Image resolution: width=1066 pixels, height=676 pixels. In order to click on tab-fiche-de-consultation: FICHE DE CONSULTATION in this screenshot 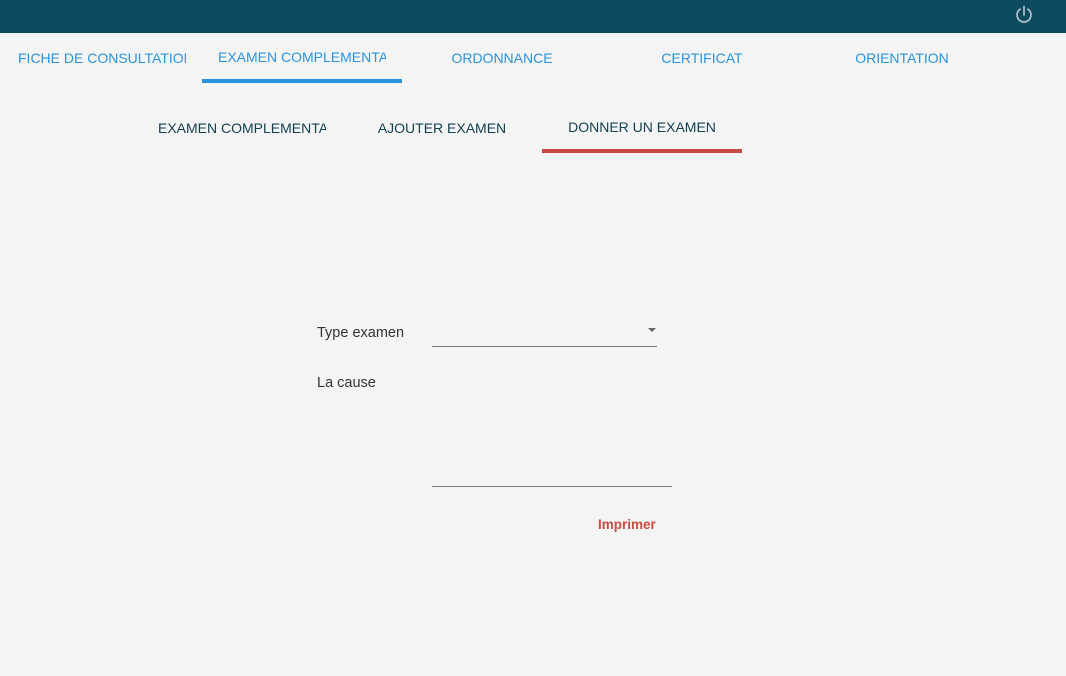, I will do `click(102, 58)`.